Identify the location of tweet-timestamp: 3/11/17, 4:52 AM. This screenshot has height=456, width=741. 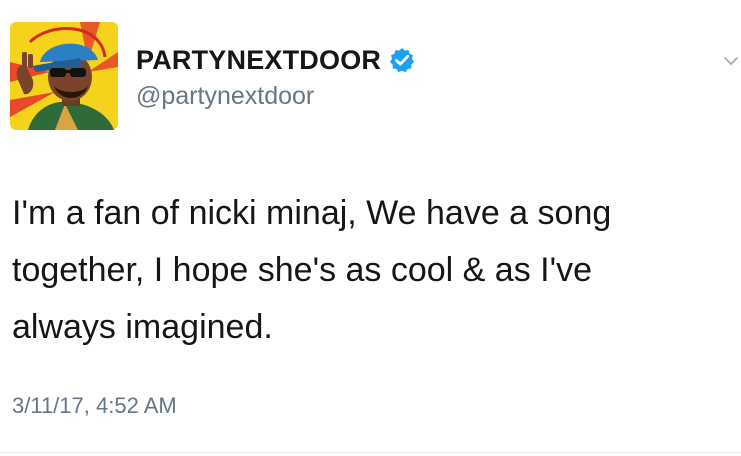
(94, 406).